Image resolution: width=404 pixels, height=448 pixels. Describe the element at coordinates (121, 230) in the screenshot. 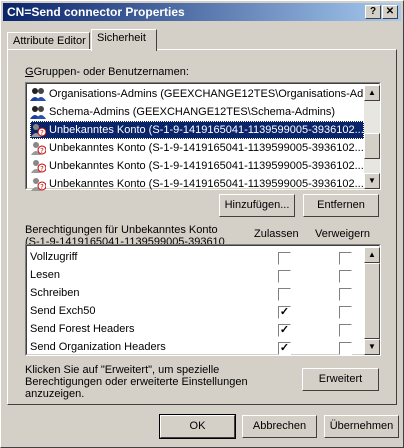

I see `permissions-label-line1: Berechtigungen für Unbekanntes Konto` at that location.